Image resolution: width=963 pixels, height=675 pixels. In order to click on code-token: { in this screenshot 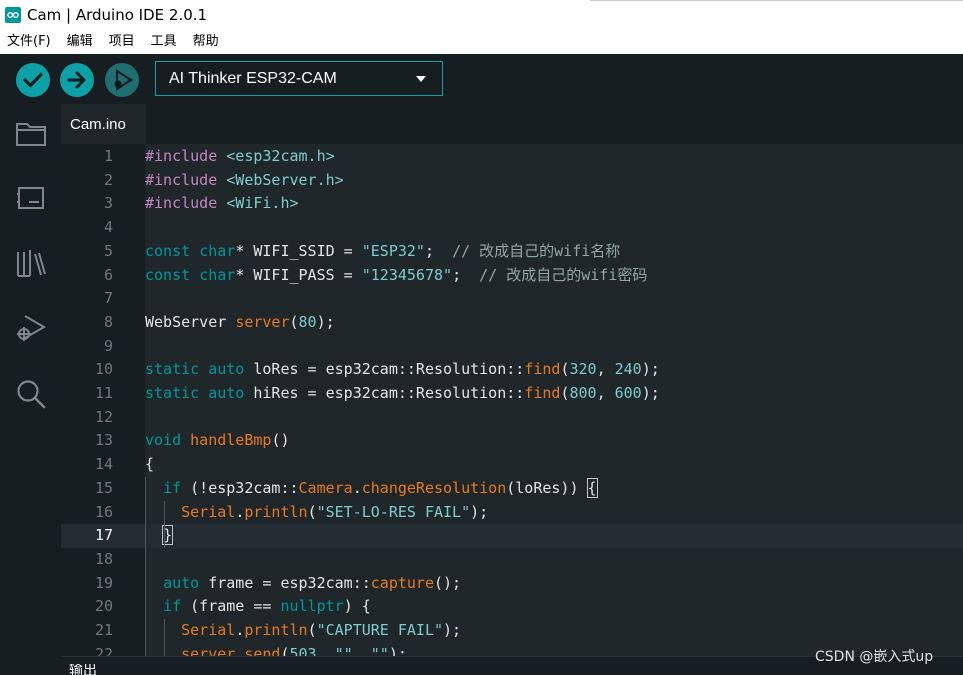, I will do `click(592, 487)`.